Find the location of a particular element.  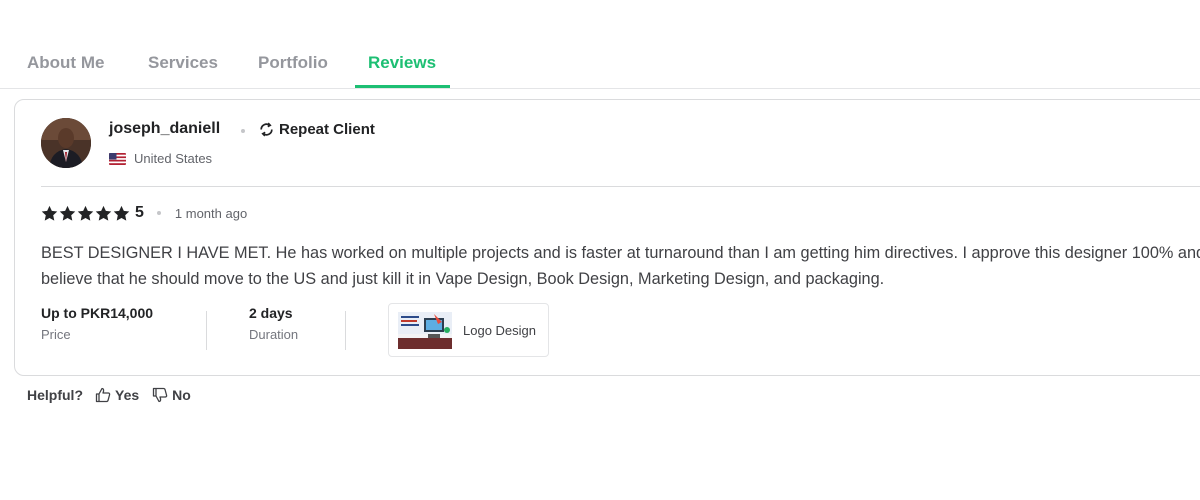

duration-value: 2 days is located at coordinates (271, 313).